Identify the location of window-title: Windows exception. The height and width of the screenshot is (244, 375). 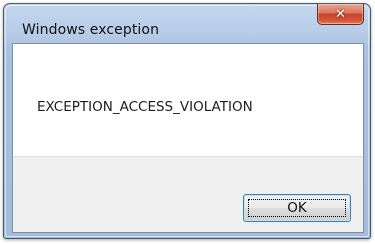
(91, 30).